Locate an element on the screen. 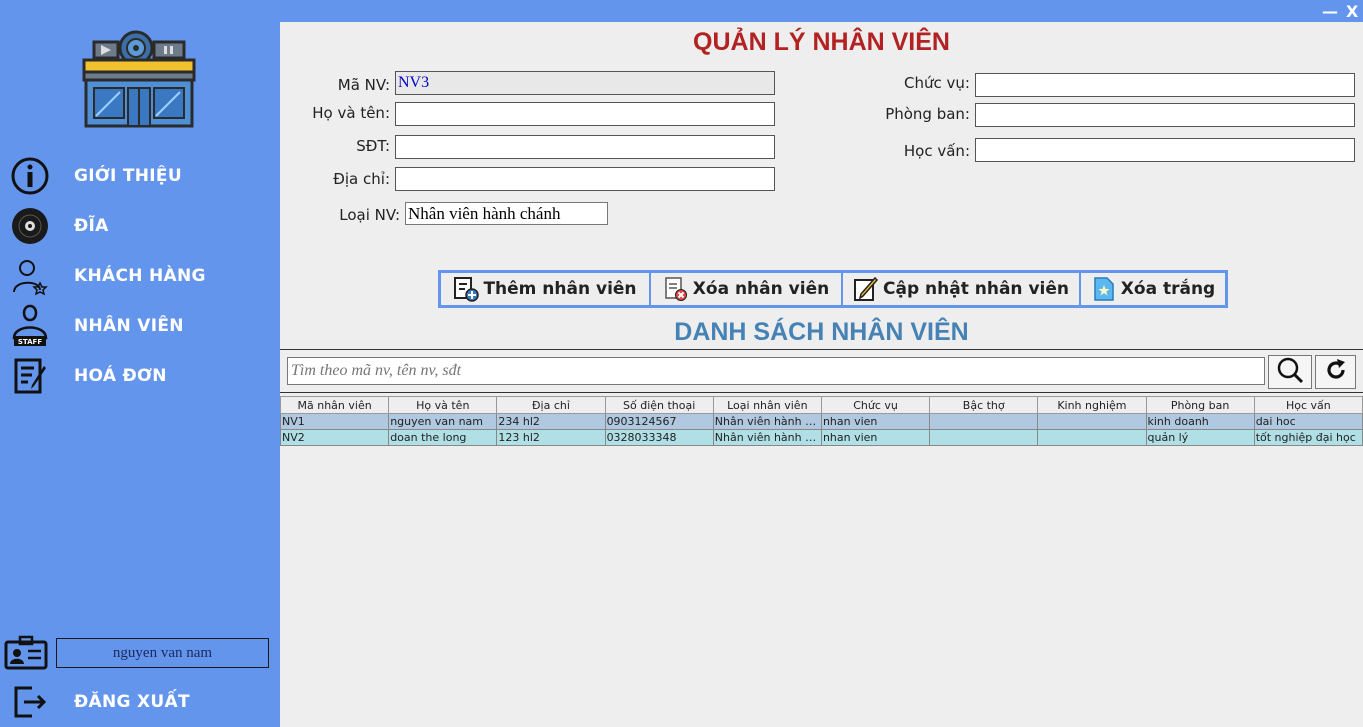 This screenshot has height=727, width=1363. table-cell: 123 hl2 is located at coordinates (551, 437).